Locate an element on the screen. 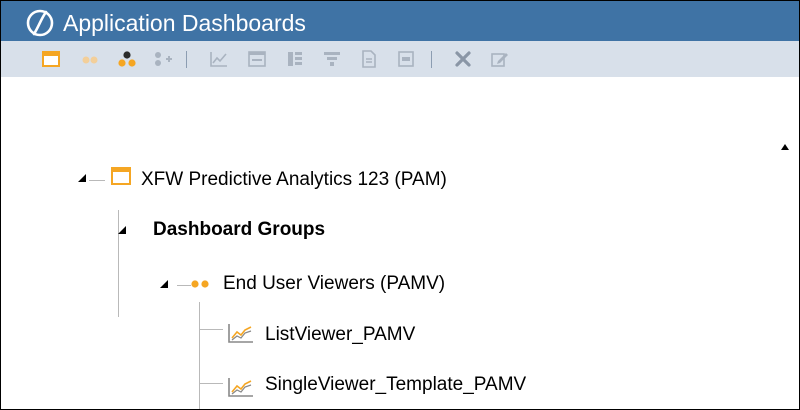  columns-icon is located at coordinates (295, 59).